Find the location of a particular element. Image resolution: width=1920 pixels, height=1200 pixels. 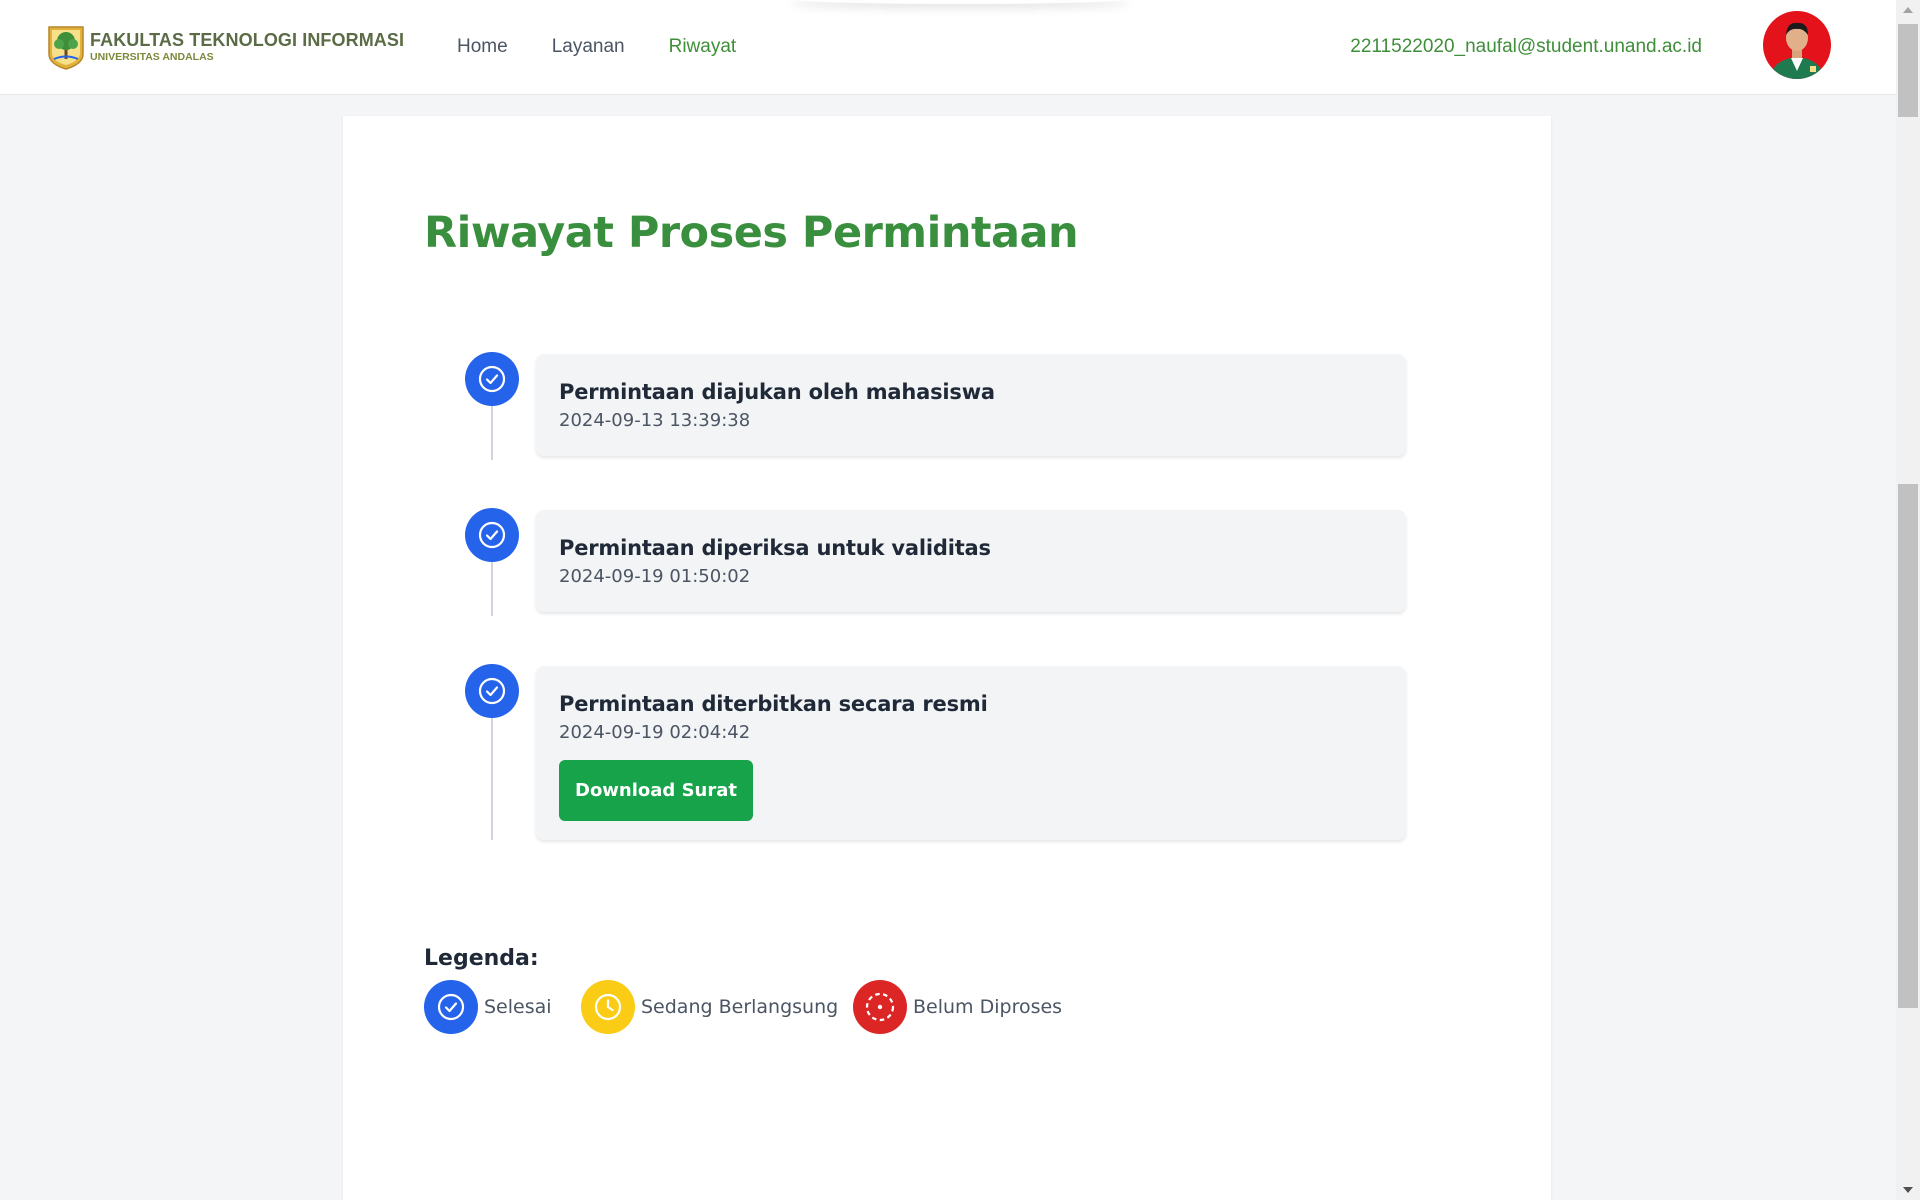

legend-item-sedang-berlangsung: Sedang Berlangsung is located at coordinates (709, 1007).